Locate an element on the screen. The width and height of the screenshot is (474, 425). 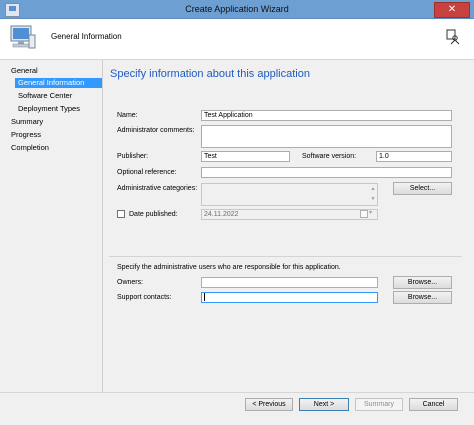
date-published-label: Date published: is located at coordinates (153, 214).